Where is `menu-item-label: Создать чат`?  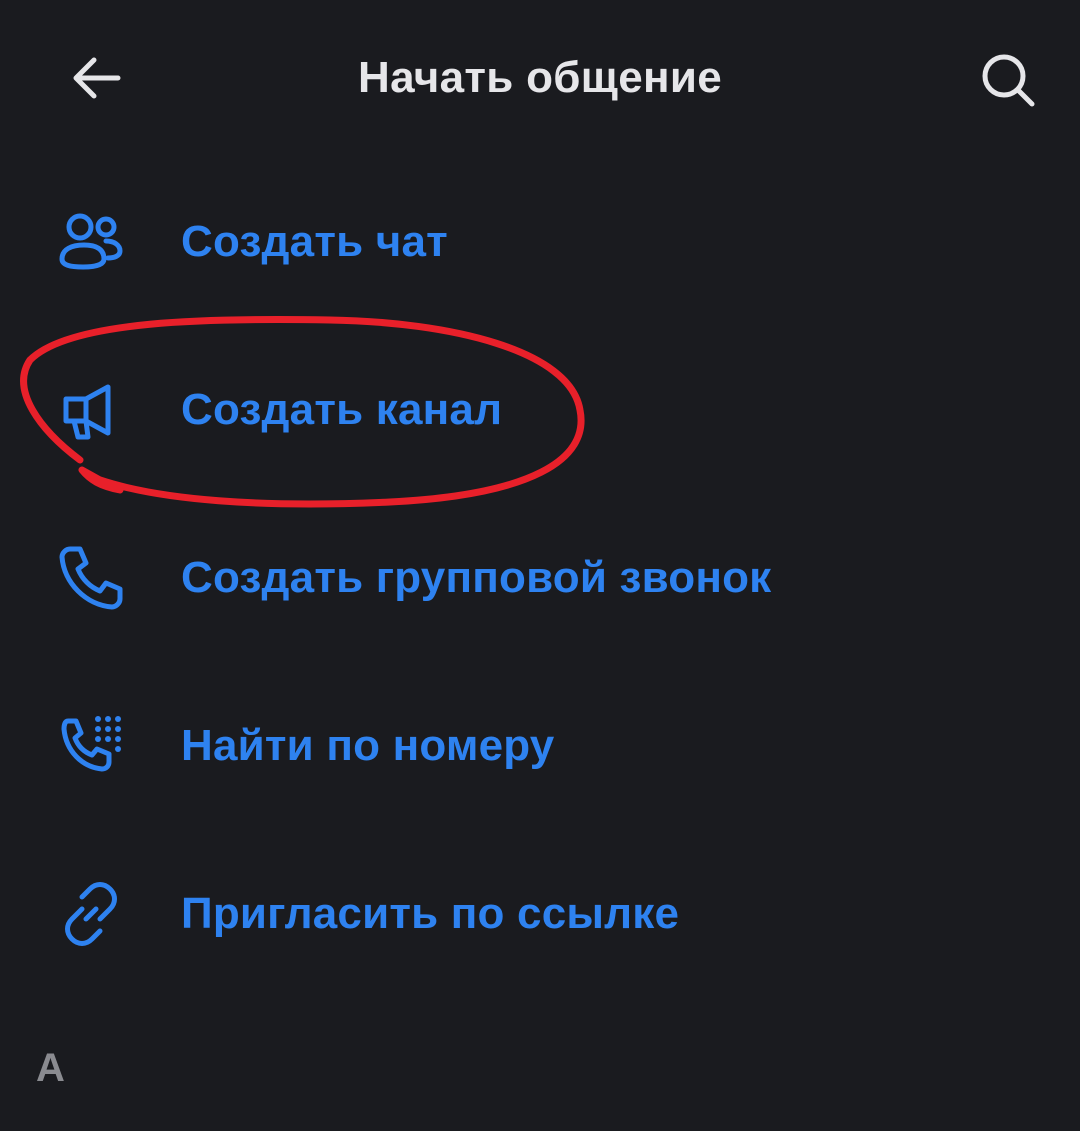 menu-item-label: Создать чат is located at coordinates (314, 241).